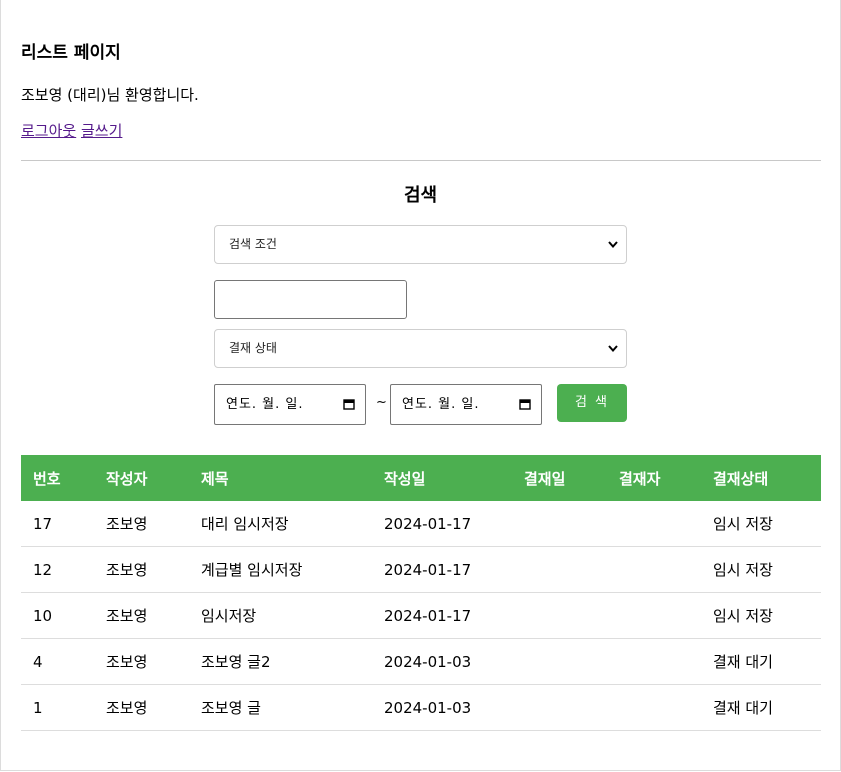  What do you see at coordinates (141, 478) in the screenshot?
I see `column-header: 작성자` at bounding box center [141, 478].